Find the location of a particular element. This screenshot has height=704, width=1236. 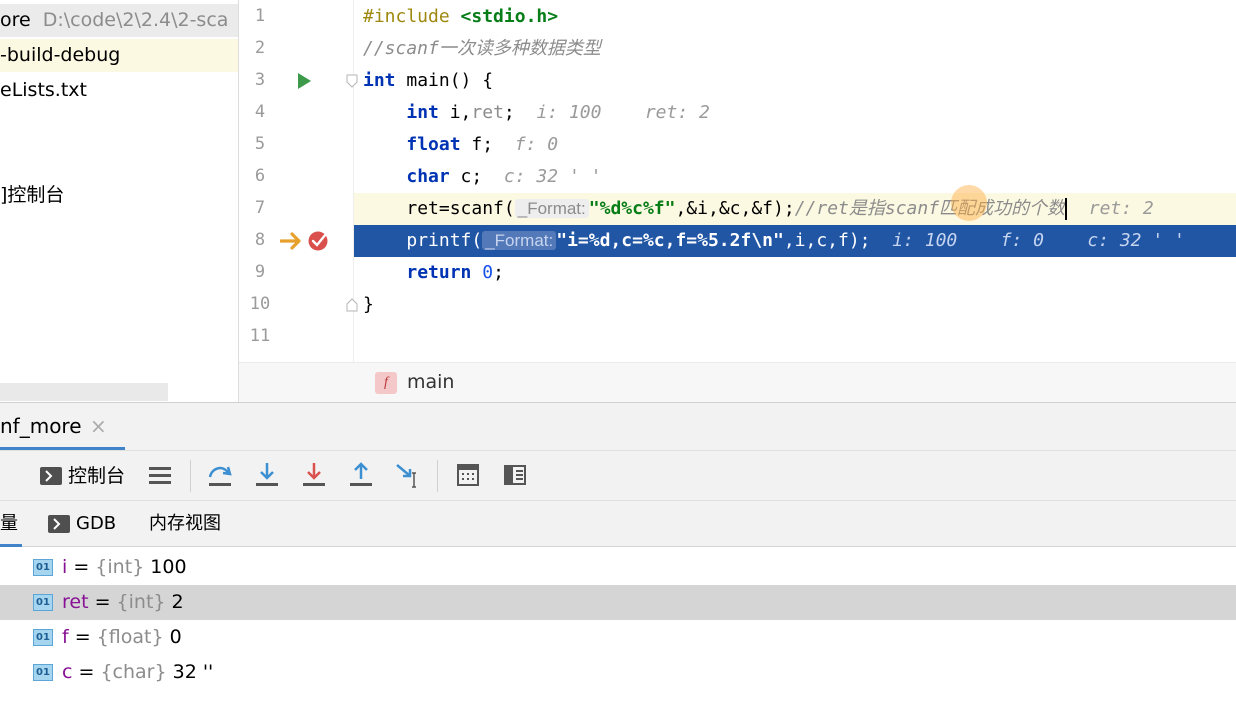

variable-row: 01 i = {int} 100 is located at coordinates (618, 567).